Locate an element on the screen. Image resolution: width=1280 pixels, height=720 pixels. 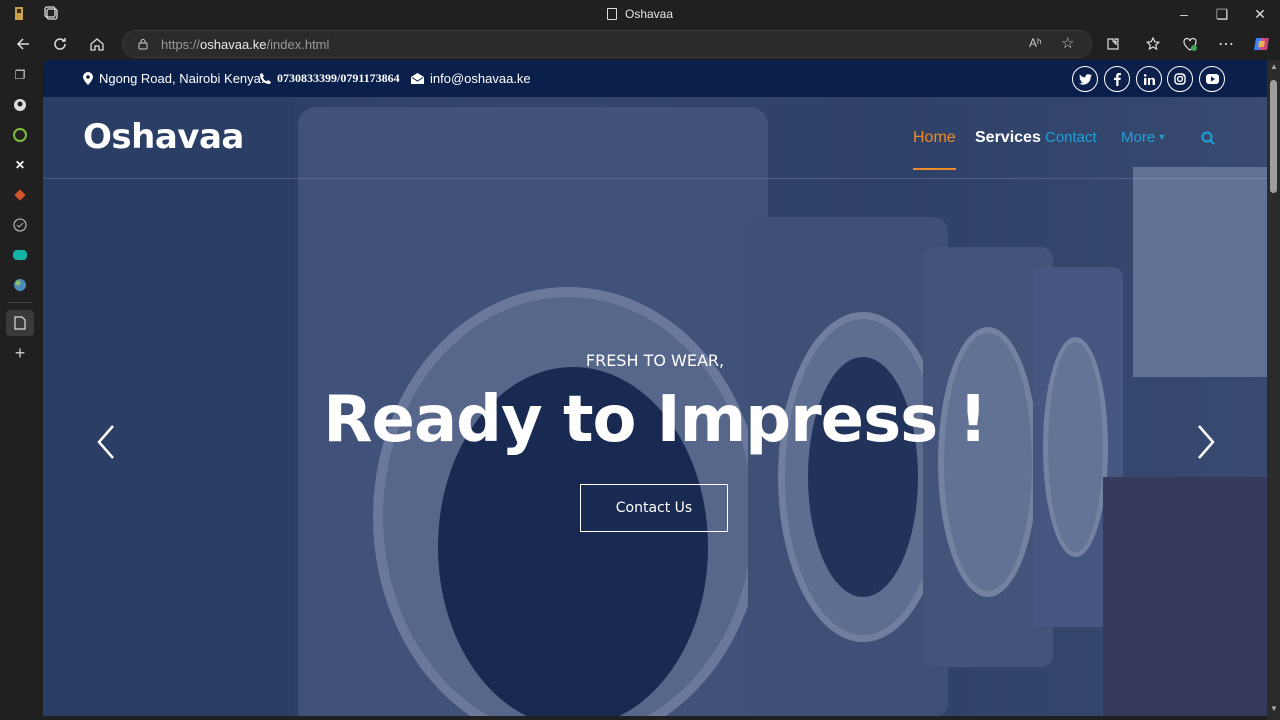
search-icon is located at coordinates (1208, 138).